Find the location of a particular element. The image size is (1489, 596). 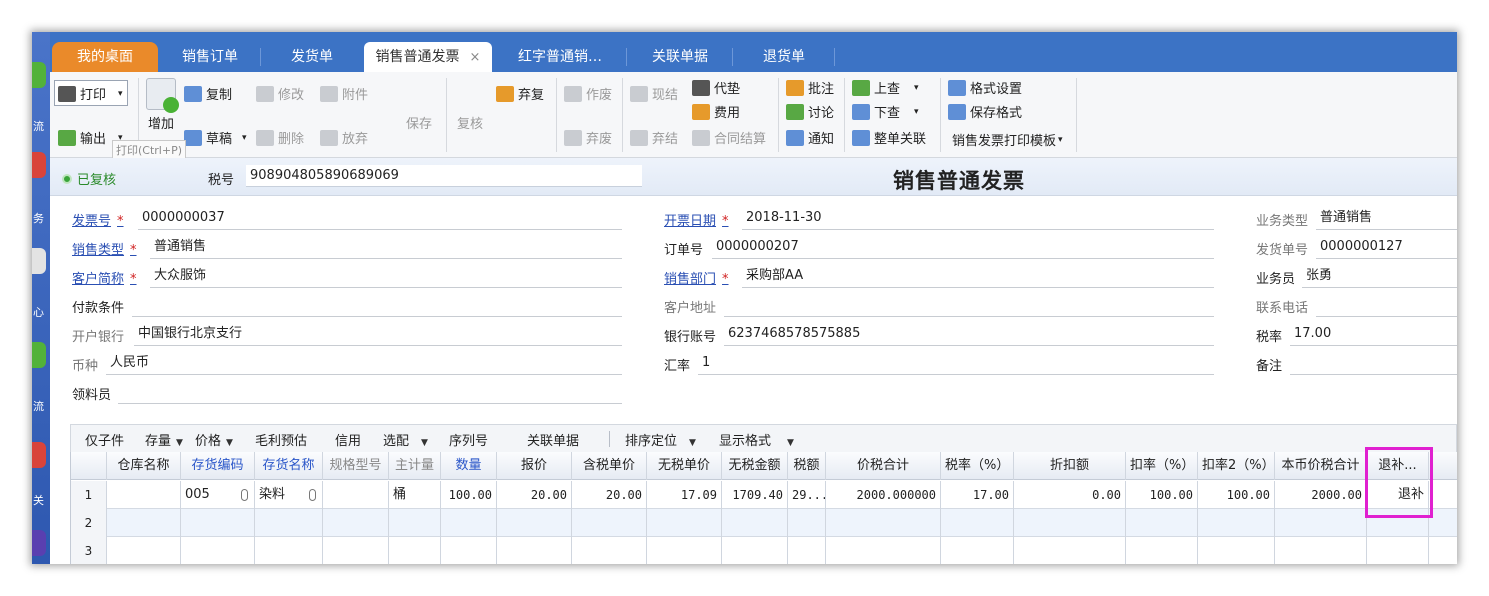

column-header: 规格型号 is located at coordinates (356, 466).